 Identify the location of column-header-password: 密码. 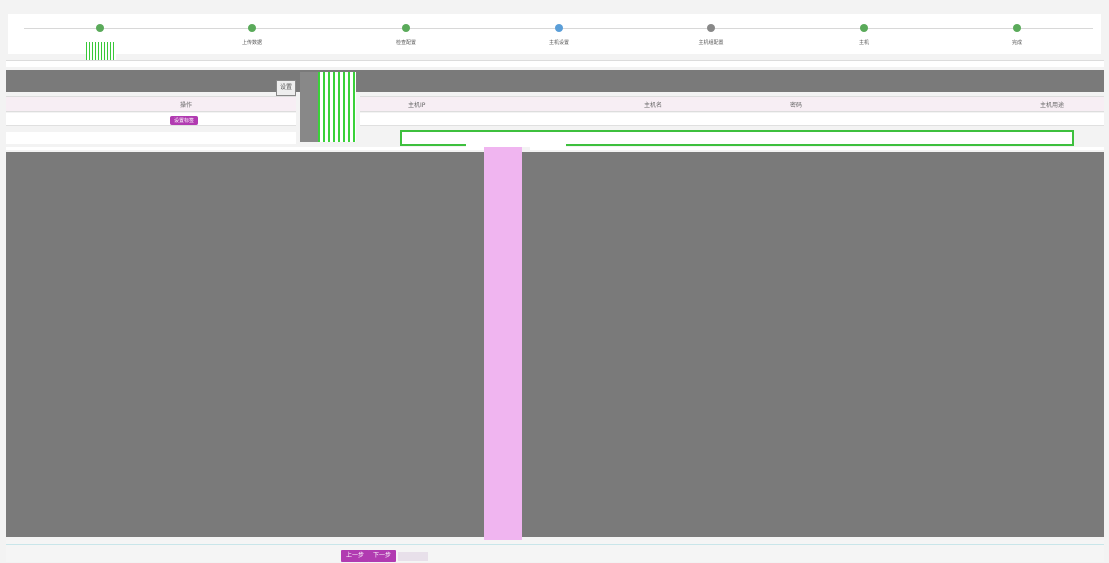
(796, 105).